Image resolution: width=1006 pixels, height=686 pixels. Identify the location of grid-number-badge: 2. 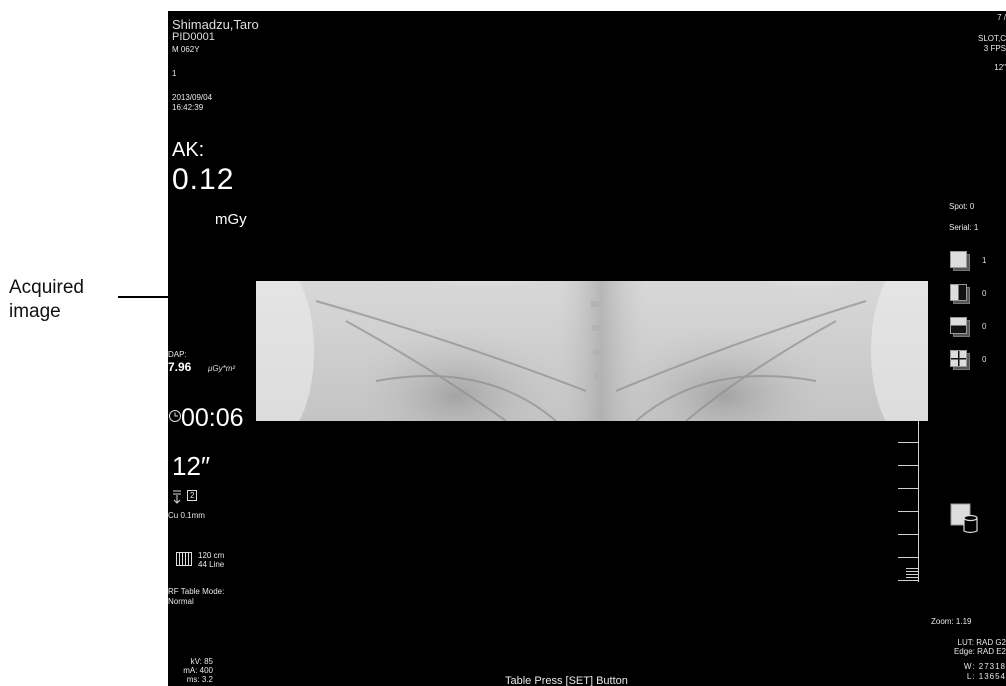
(192, 495).